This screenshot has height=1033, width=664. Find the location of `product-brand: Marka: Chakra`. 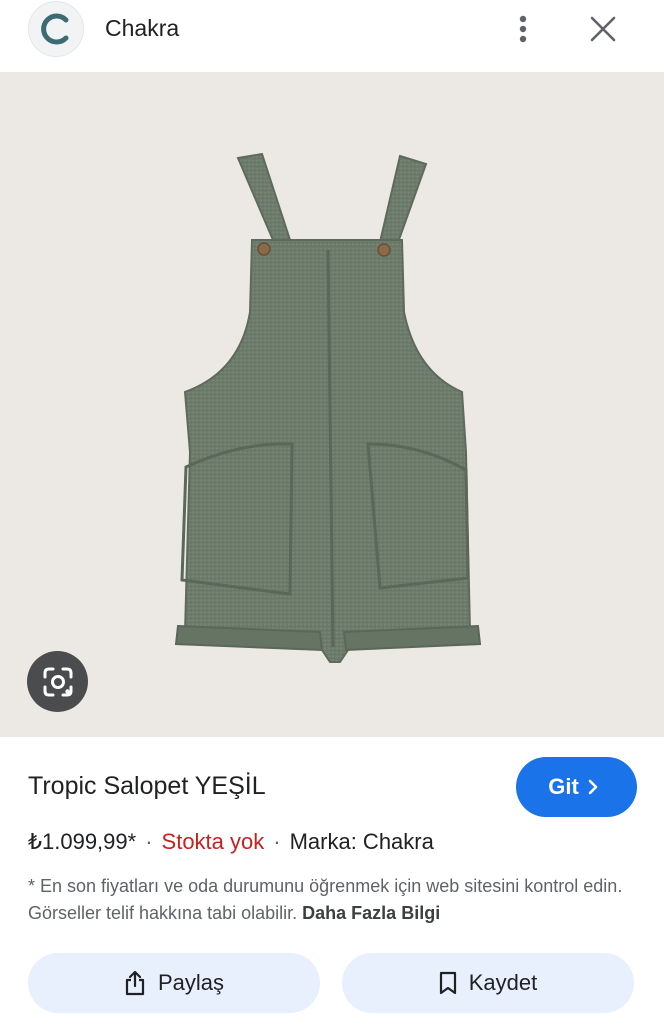

product-brand: Marka: Chakra is located at coordinates (361, 841).